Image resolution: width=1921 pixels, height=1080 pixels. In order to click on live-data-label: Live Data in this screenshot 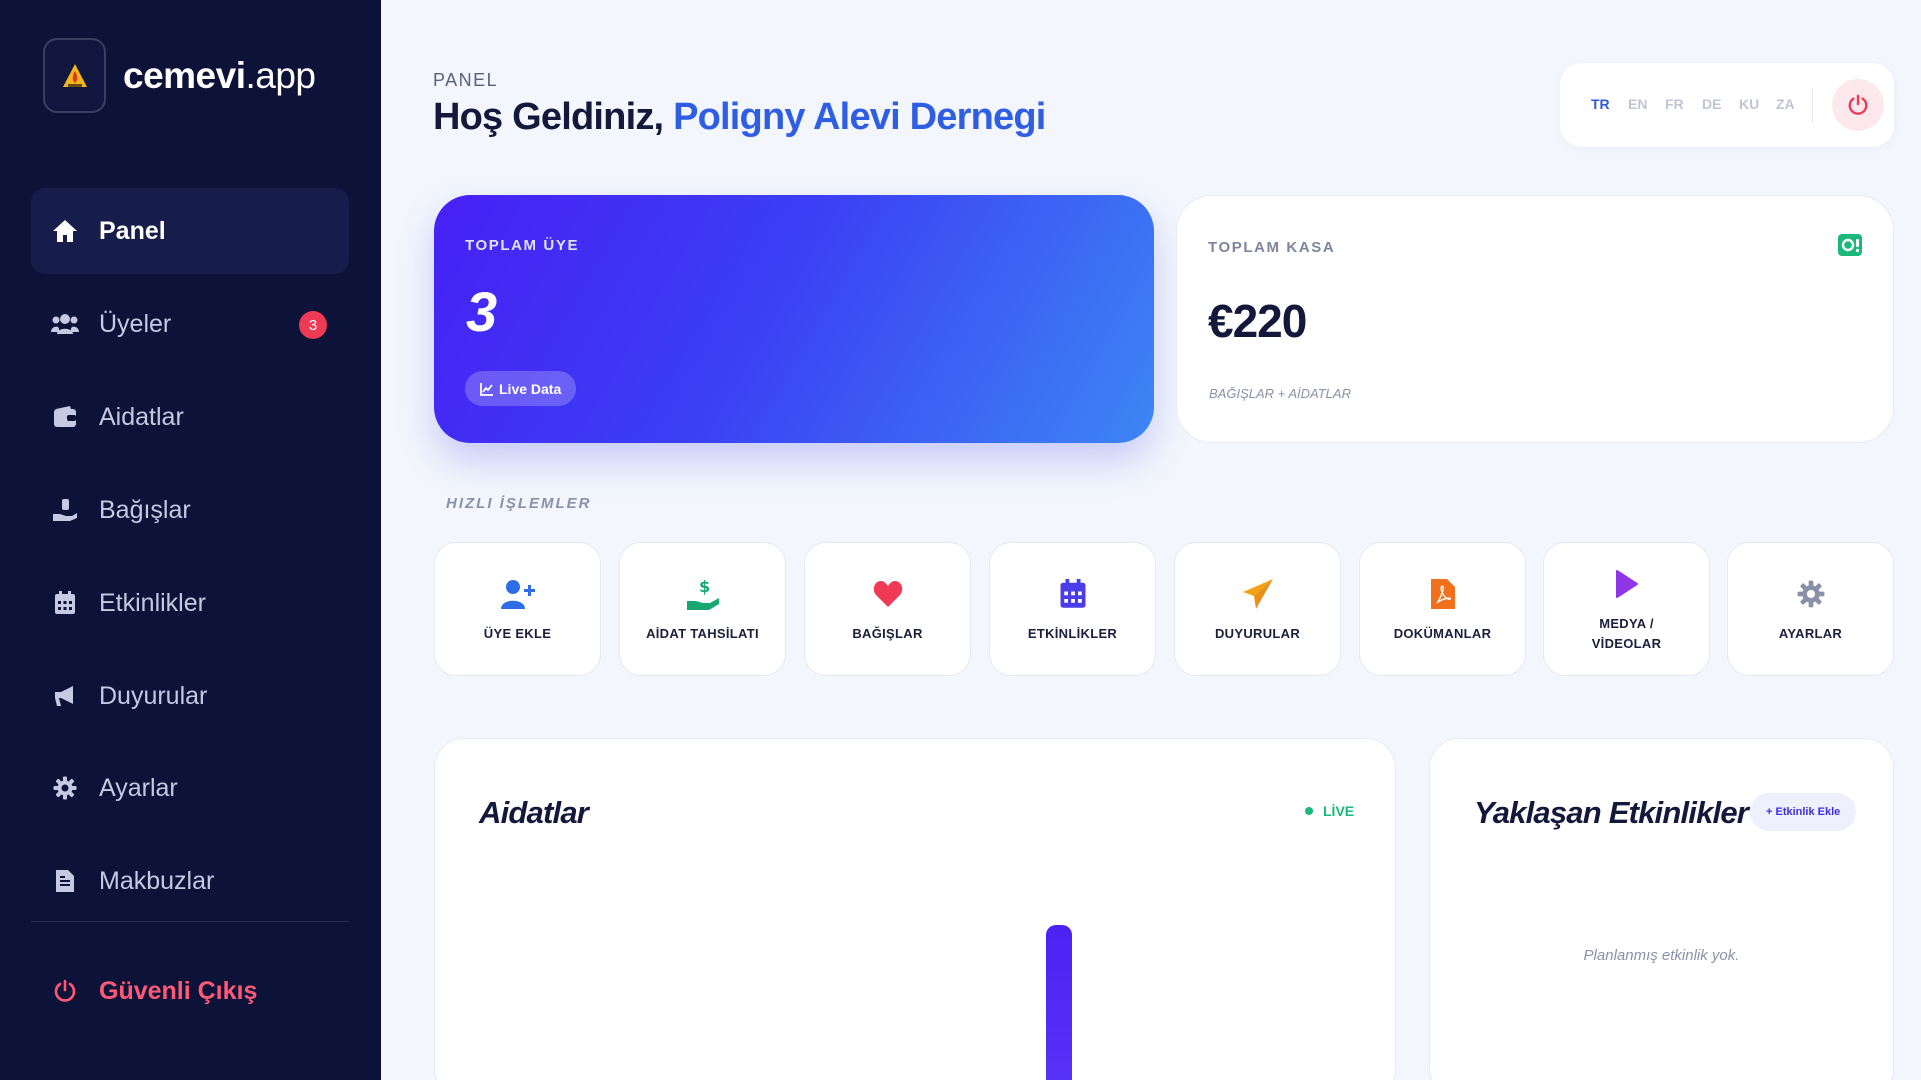, I will do `click(530, 388)`.